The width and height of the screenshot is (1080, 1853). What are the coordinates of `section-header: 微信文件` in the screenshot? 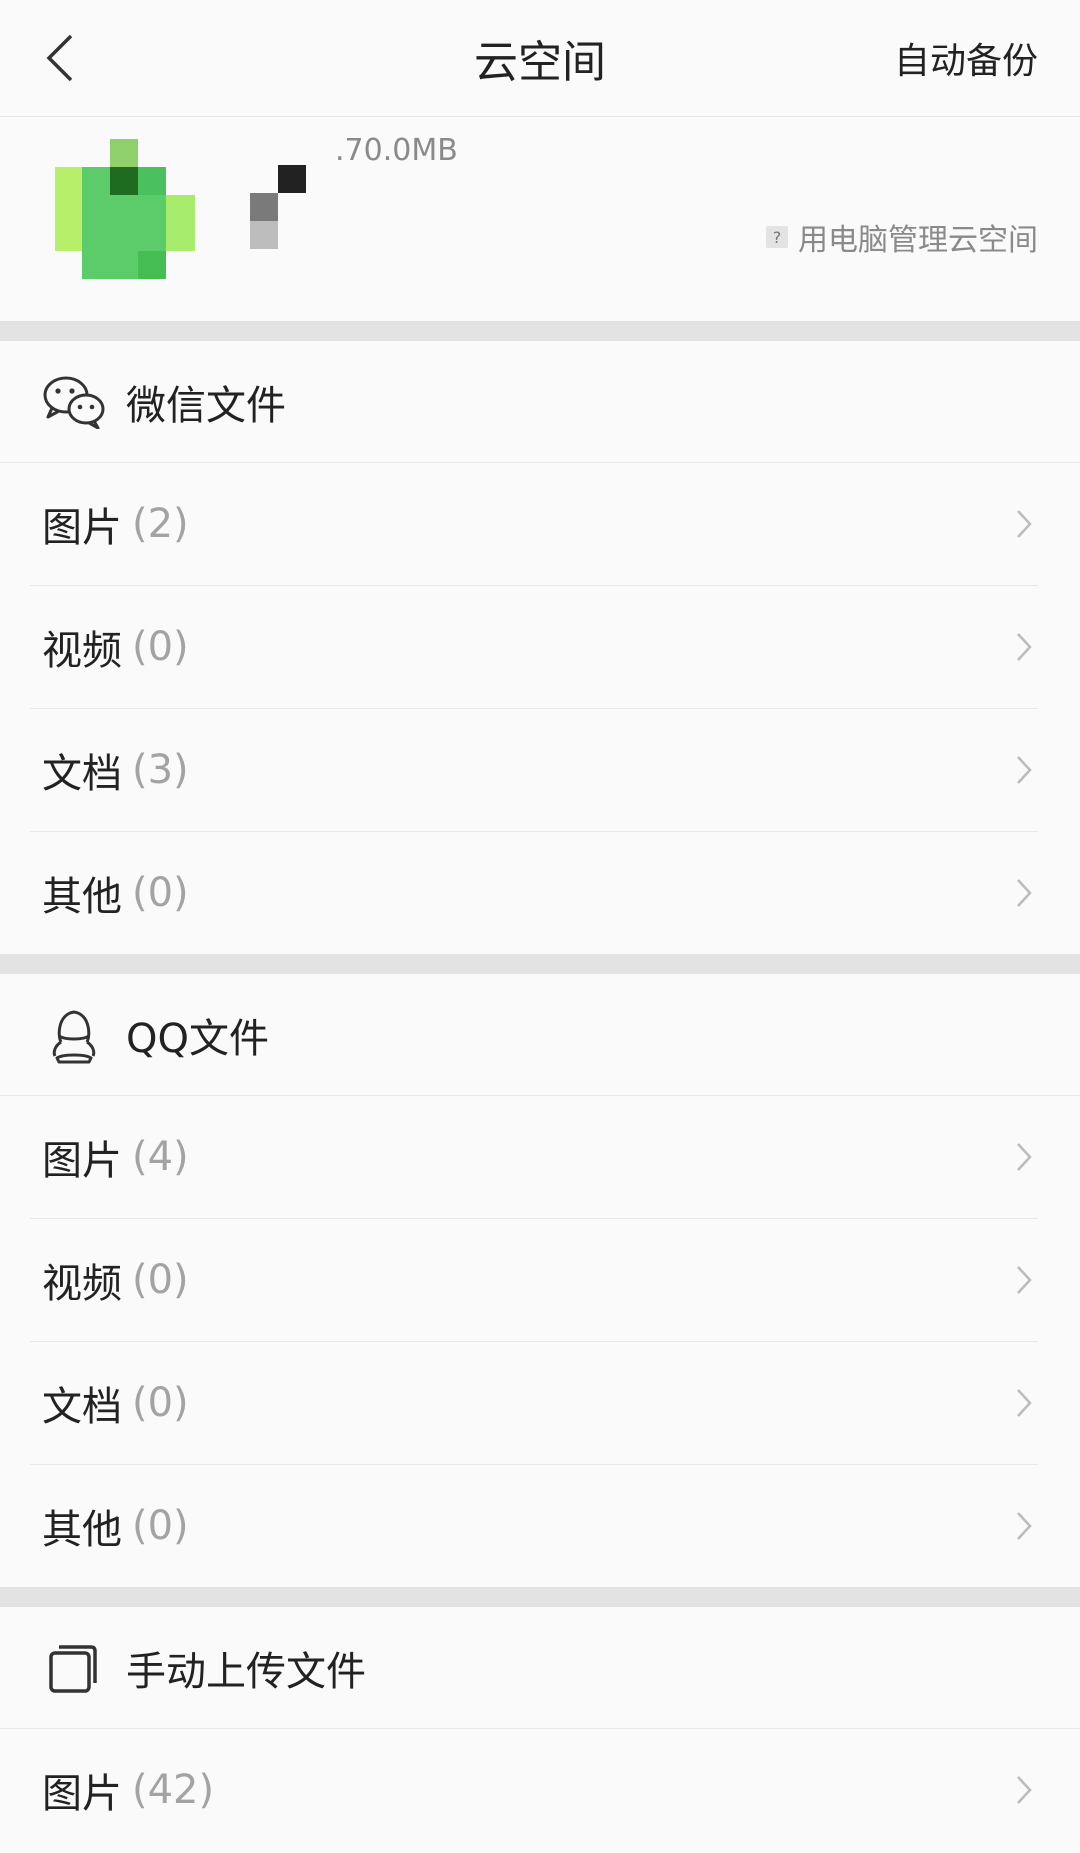 It's located at (540, 402).